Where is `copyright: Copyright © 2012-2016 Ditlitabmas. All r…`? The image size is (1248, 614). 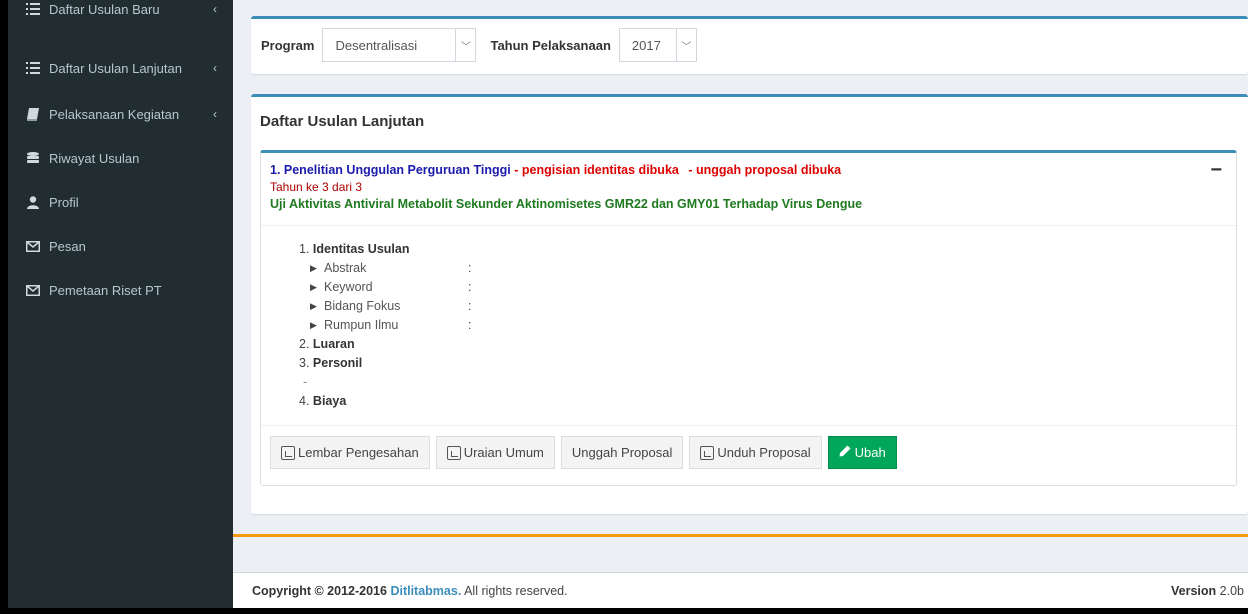 copyright: Copyright © 2012-2016 Ditlitabmas. All r… is located at coordinates (410, 591).